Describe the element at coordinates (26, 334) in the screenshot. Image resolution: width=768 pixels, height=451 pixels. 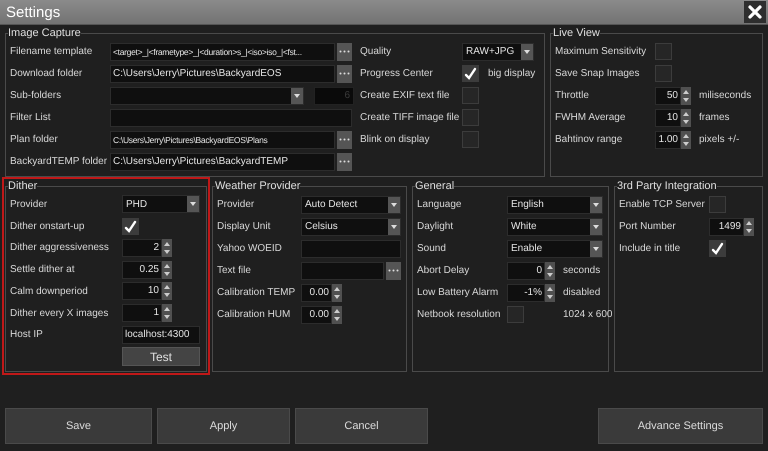
I see `field-label: Host IP` at that location.